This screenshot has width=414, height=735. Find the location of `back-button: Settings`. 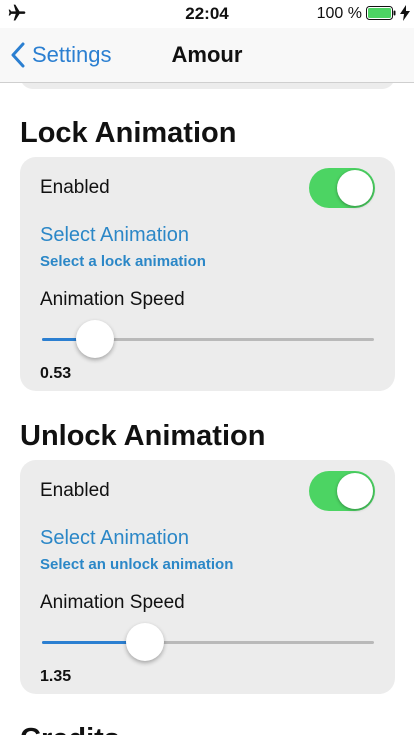

back-button: Settings is located at coordinates (61, 55).